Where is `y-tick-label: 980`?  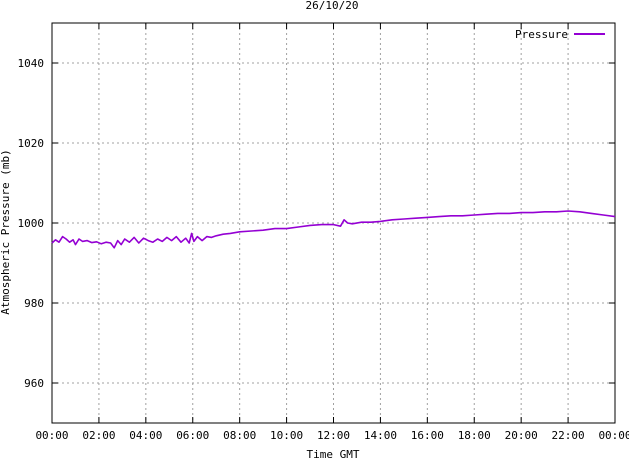
y-tick-label: 980 is located at coordinates (34, 303).